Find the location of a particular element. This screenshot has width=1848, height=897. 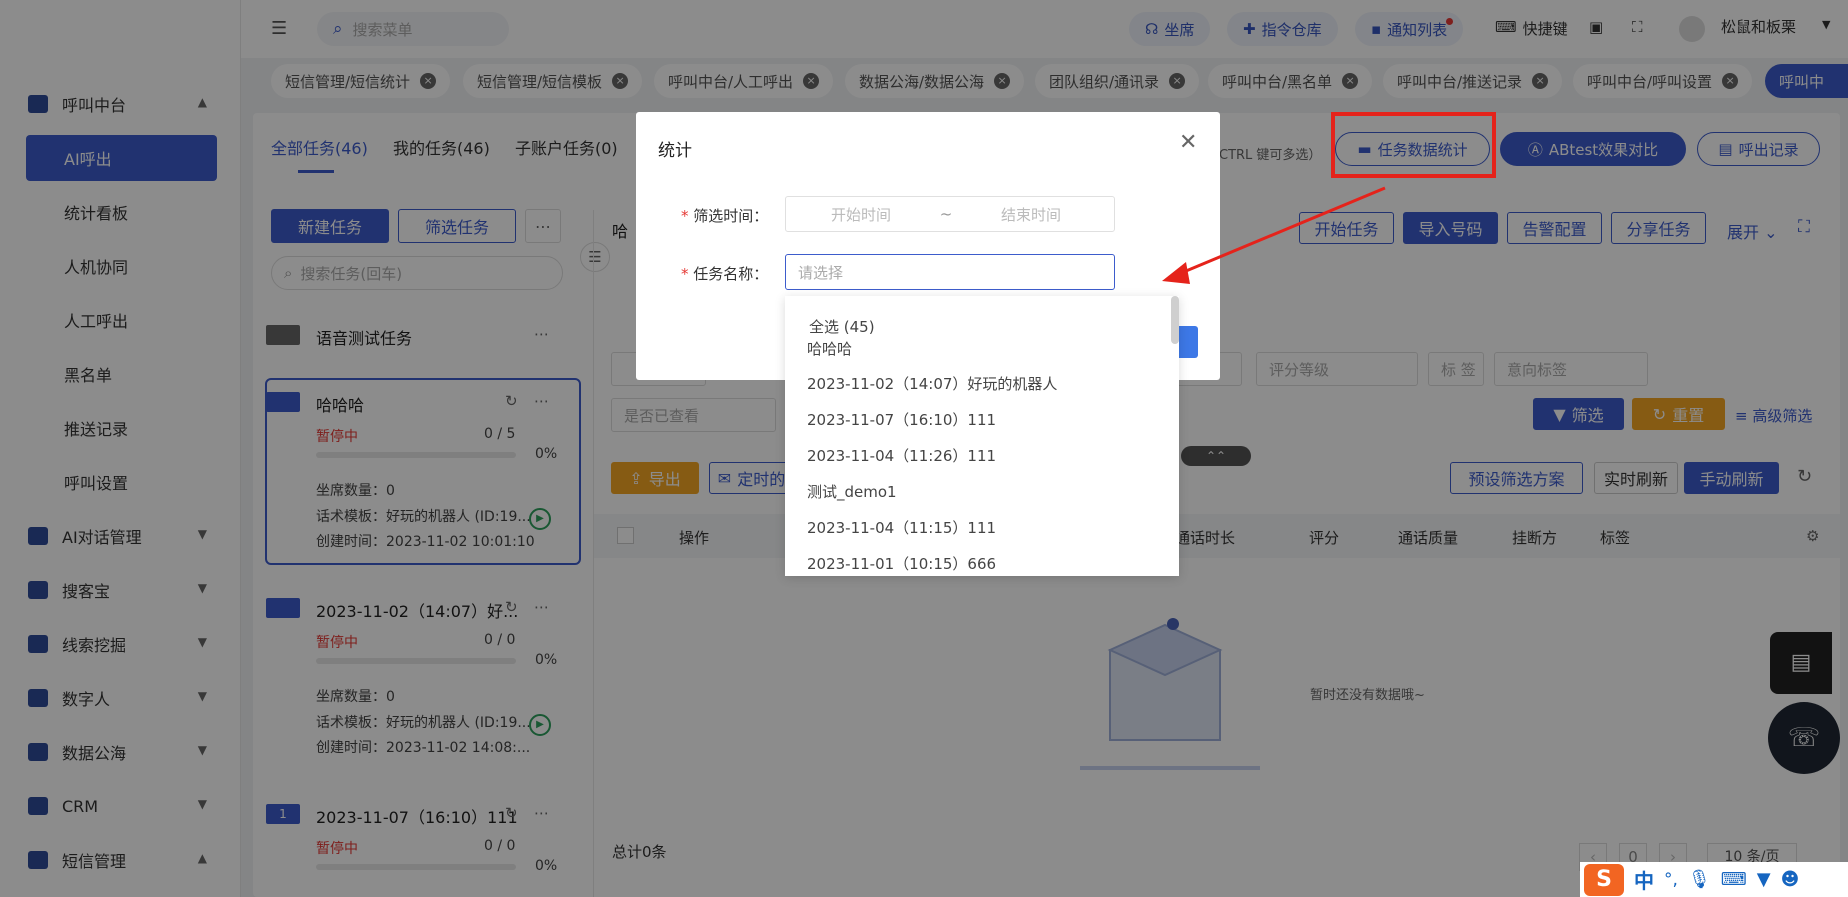

dropdown-option: 2023-11-04（11:15）111 is located at coordinates (901, 527).